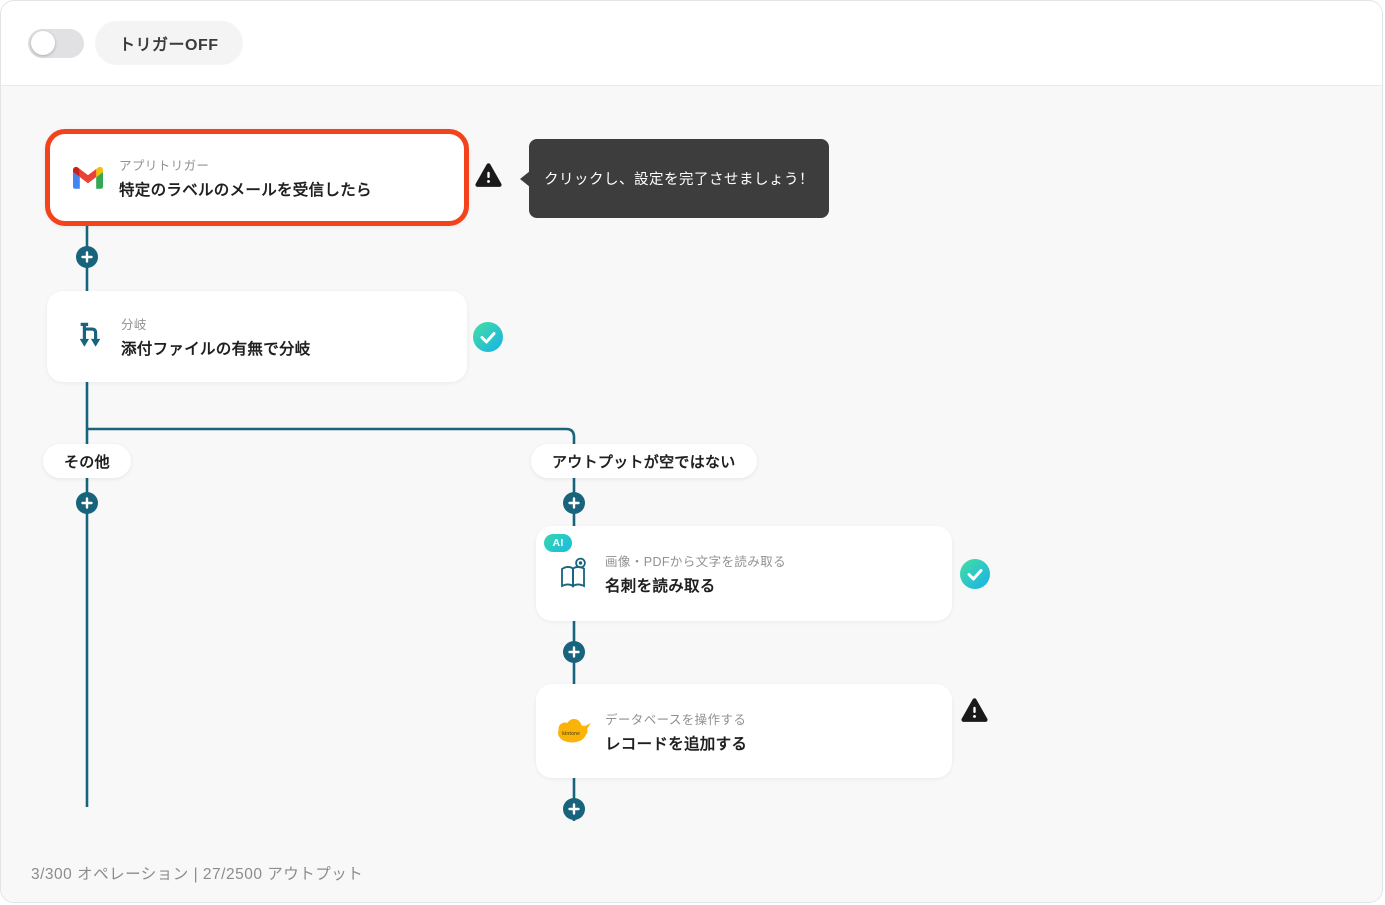 This screenshot has width=1385, height=905. I want to click on ai-badge: AI, so click(558, 543).